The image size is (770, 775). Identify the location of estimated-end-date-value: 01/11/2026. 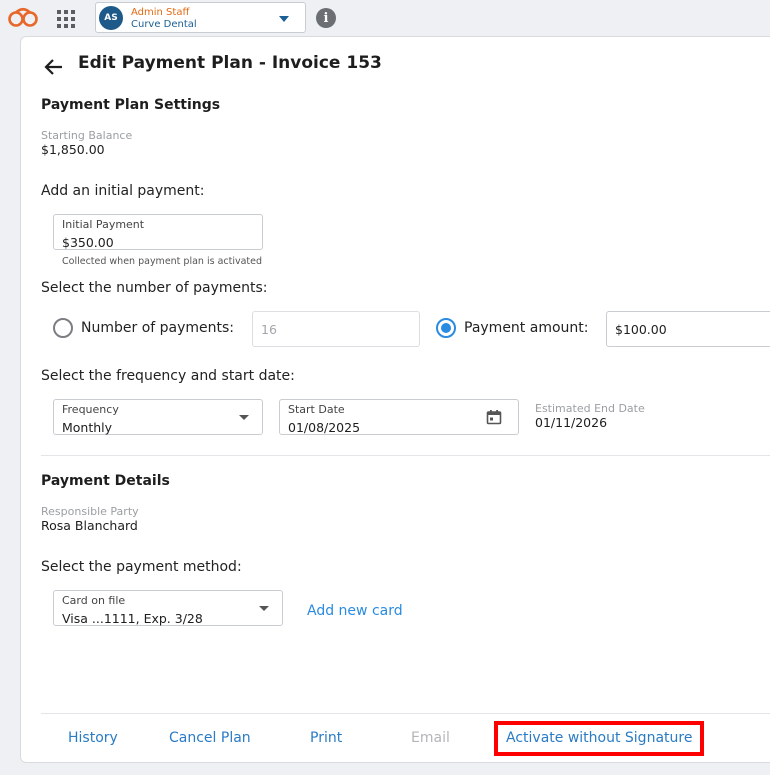
(571, 422).